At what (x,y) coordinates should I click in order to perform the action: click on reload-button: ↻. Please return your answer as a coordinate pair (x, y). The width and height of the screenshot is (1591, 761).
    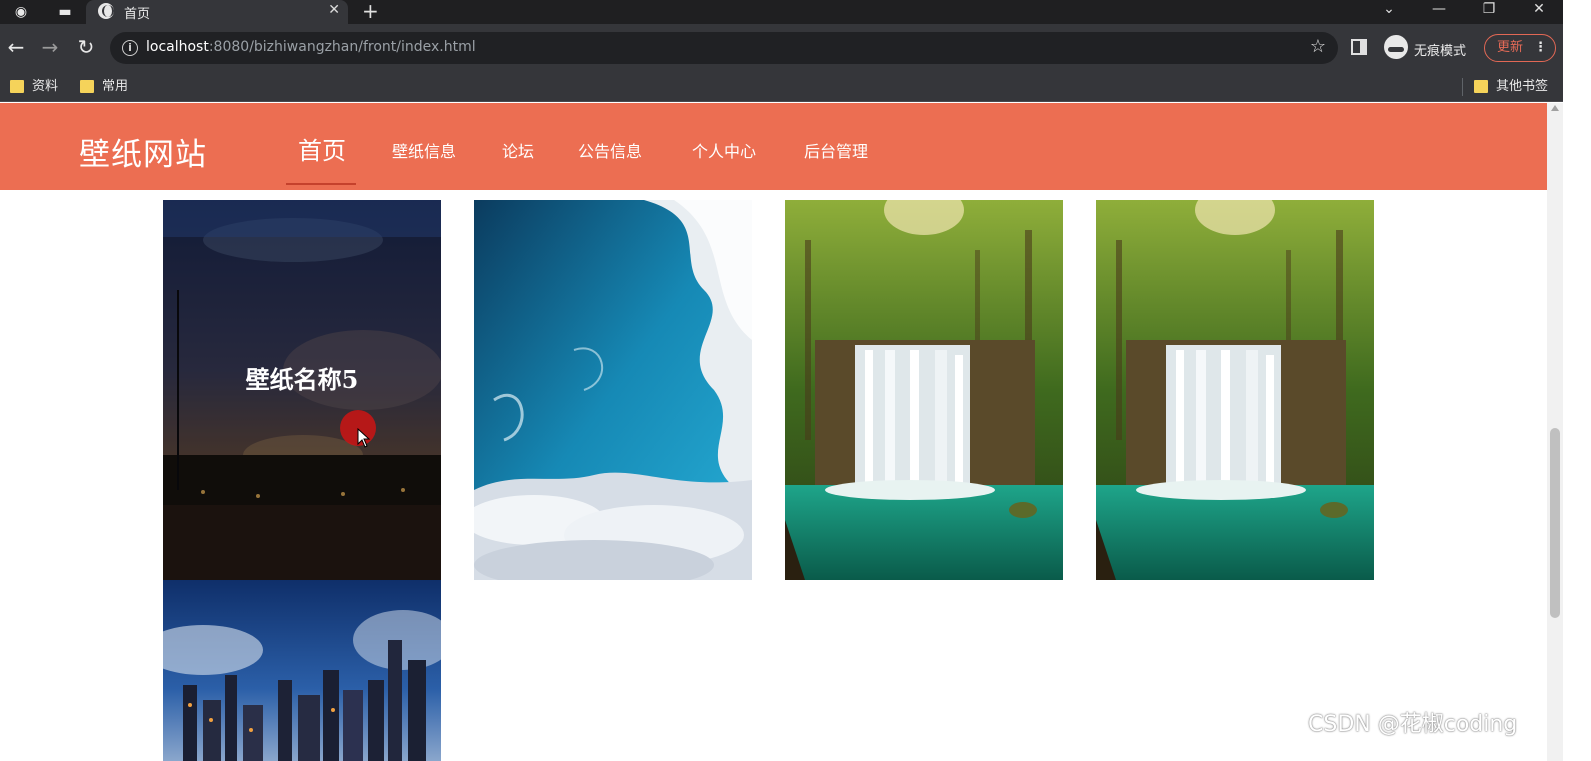
    Looking at the image, I should click on (86, 48).